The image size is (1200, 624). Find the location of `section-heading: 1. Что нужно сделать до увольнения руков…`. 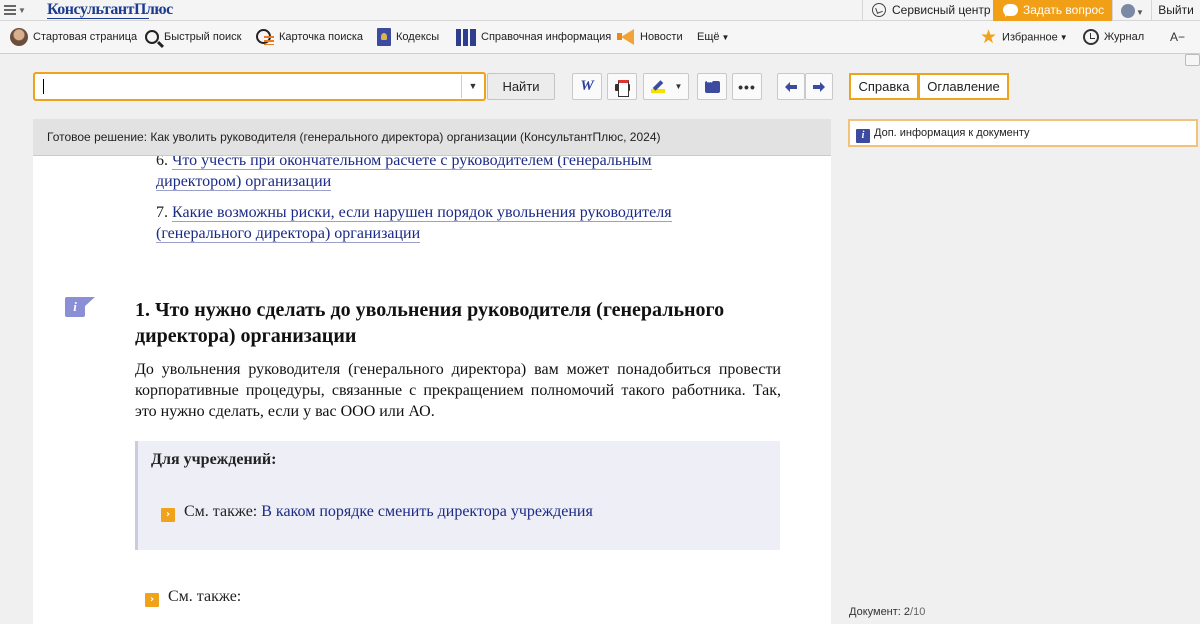

section-heading: 1. Что нужно сделать до увольнения руков… is located at coordinates (430, 323).